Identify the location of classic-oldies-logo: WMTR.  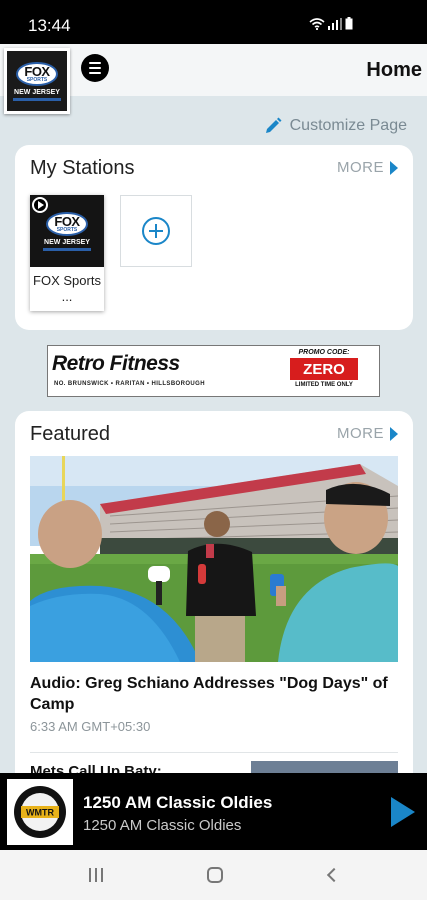
(40, 812).